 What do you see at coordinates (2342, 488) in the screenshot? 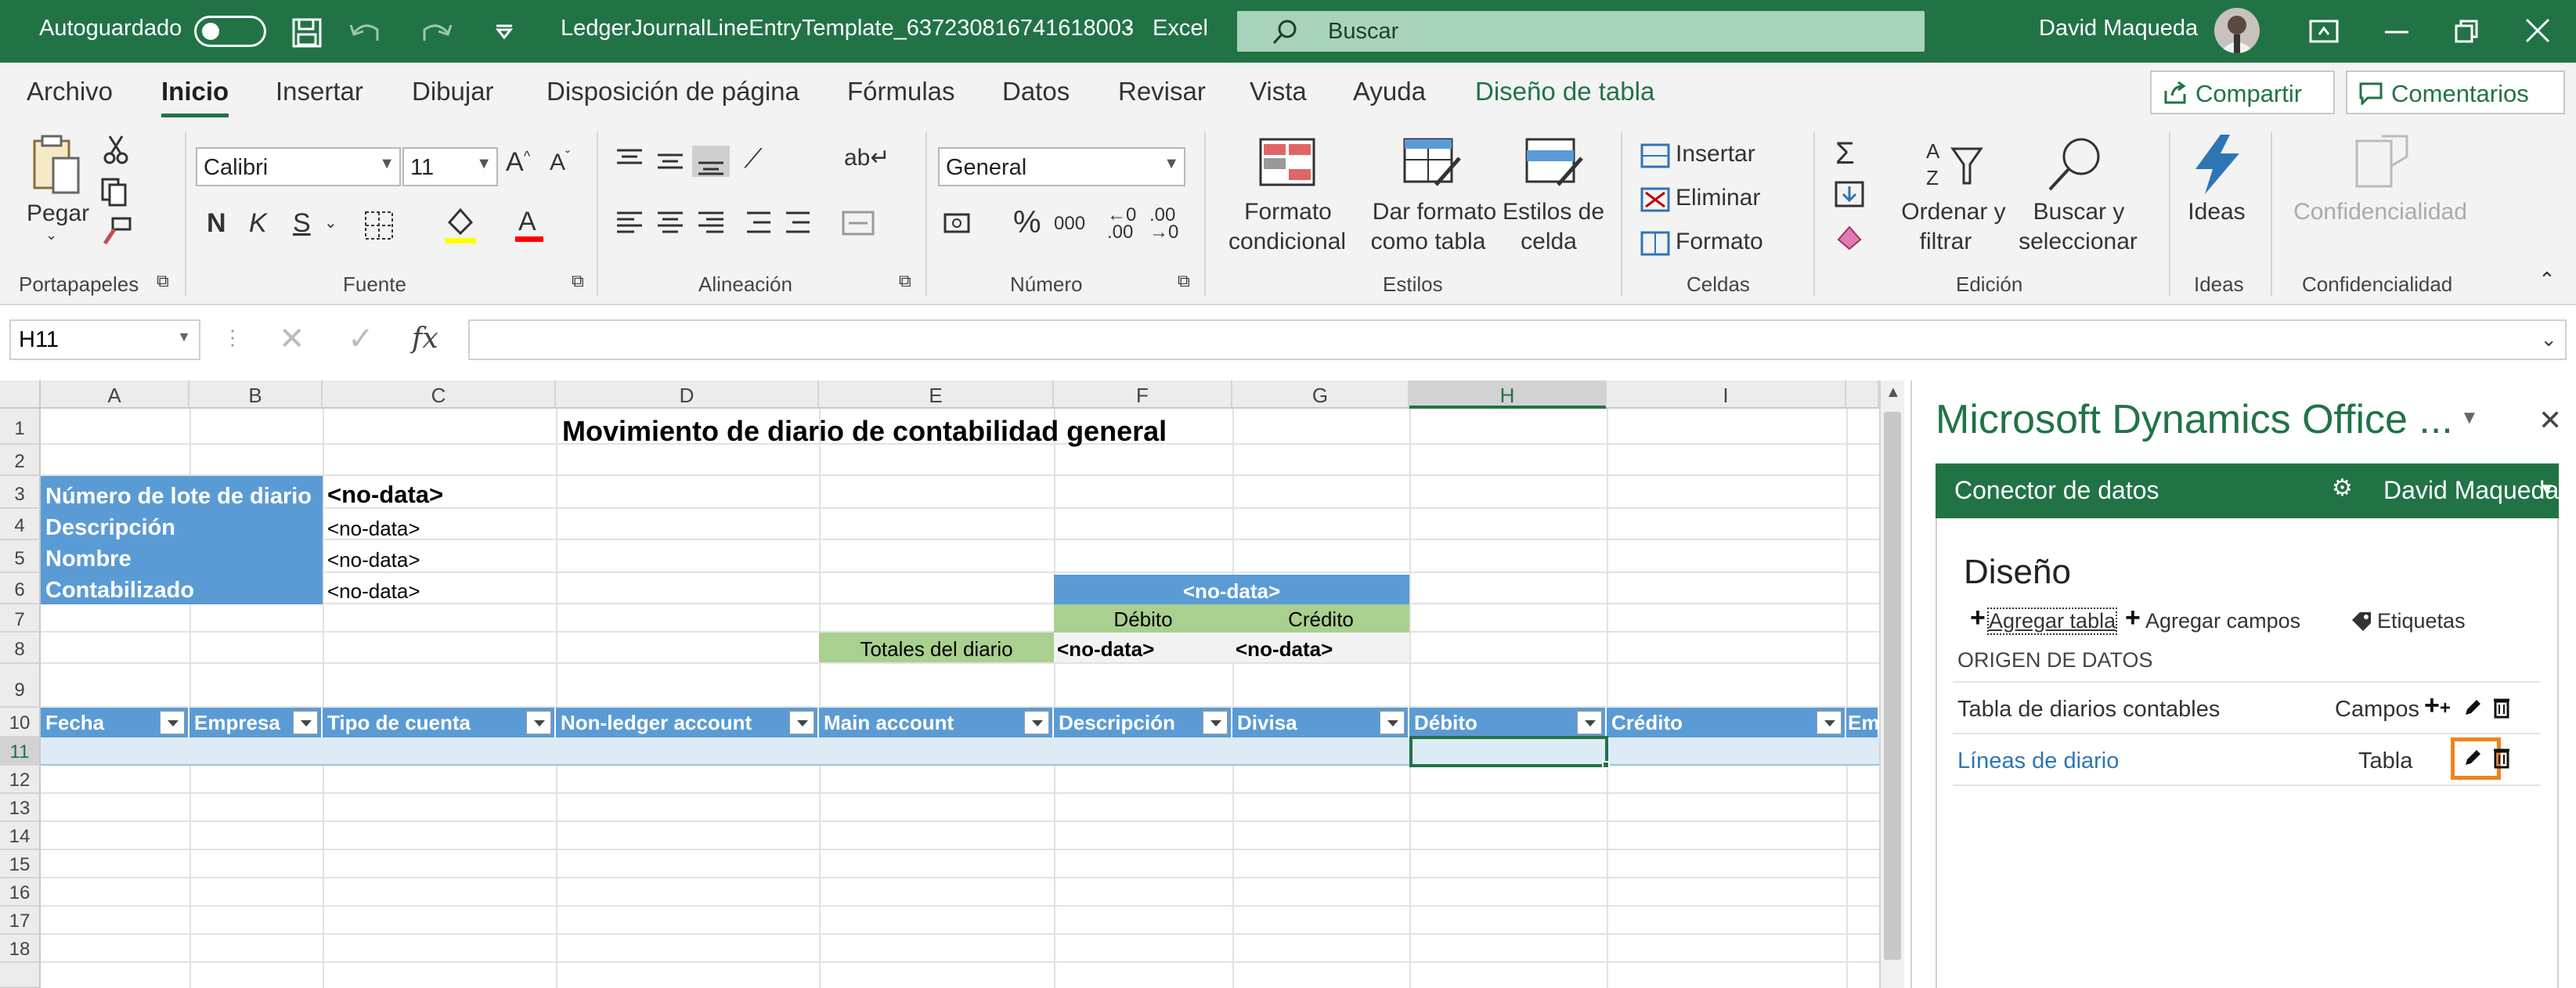
I see `settings-gear-icon: ⚙` at bounding box center [2342, 488].